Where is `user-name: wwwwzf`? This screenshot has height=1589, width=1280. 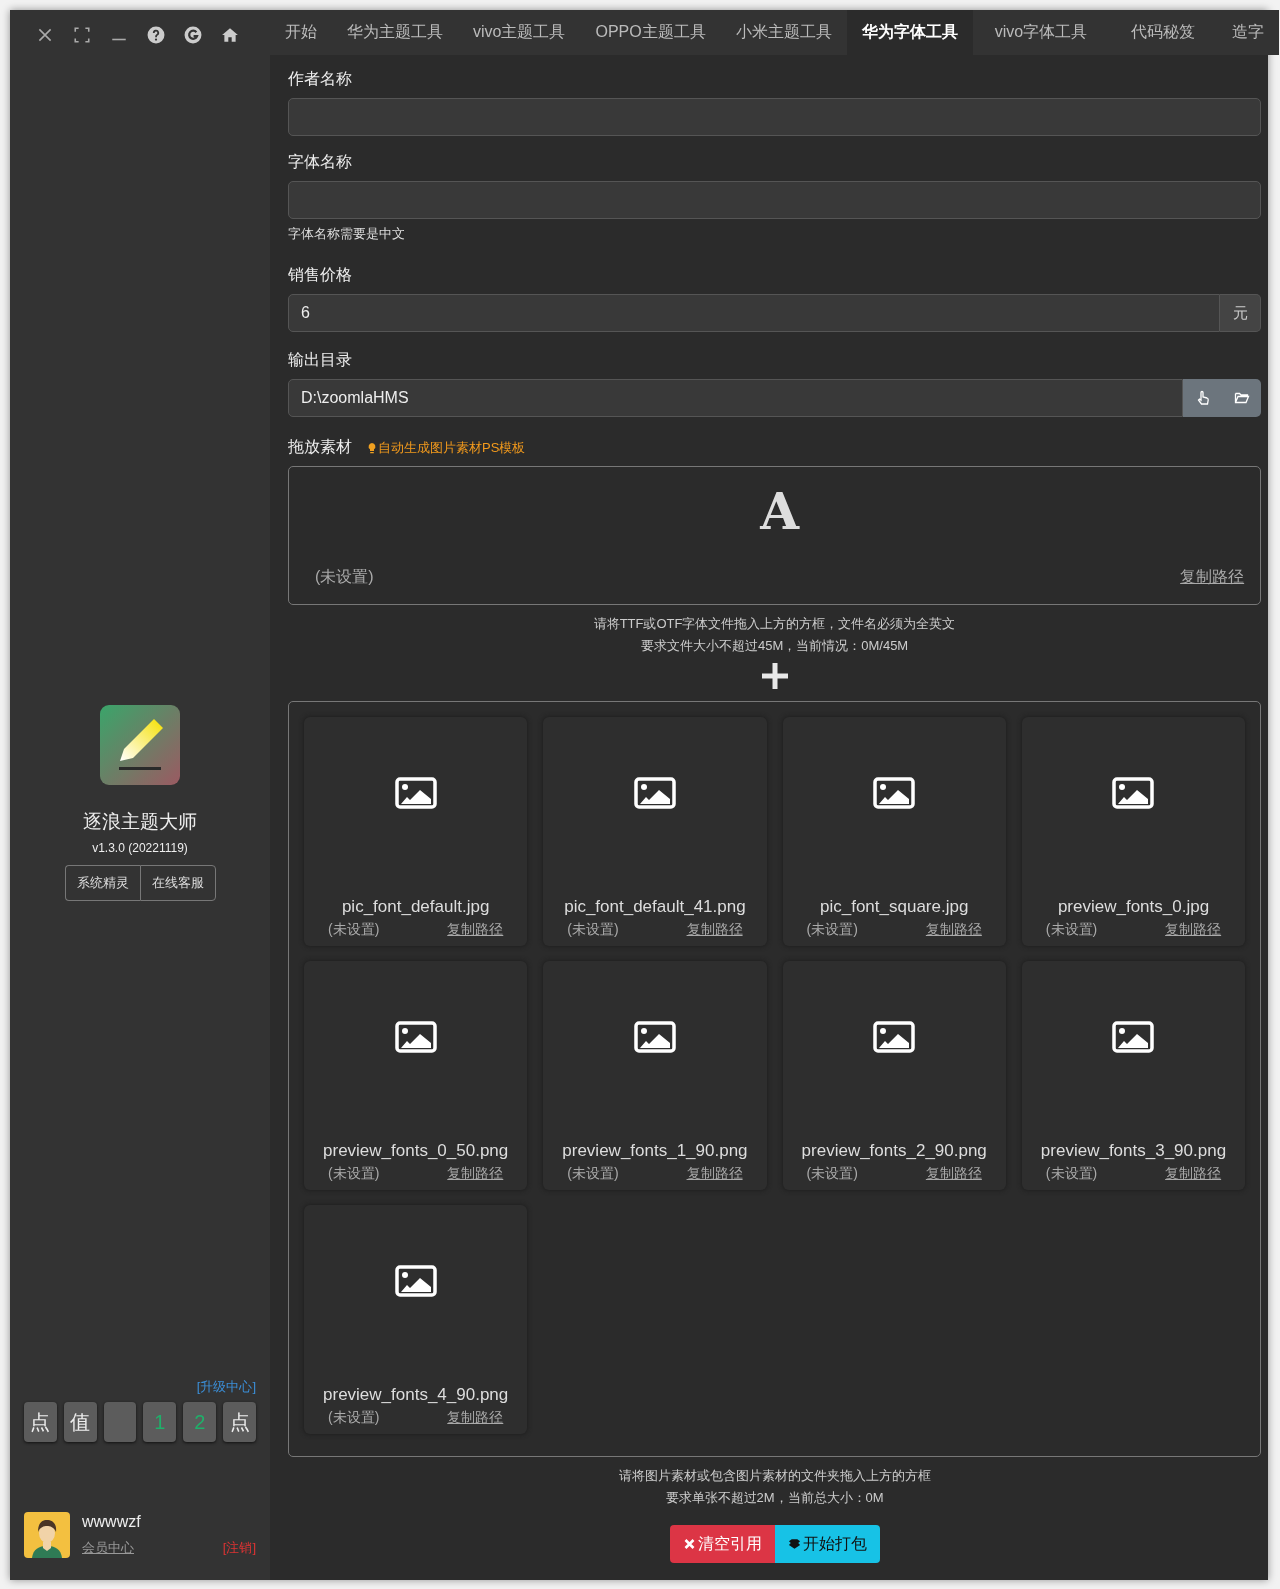
user-name: wwwwzf is located at coordinates (112, 1522).